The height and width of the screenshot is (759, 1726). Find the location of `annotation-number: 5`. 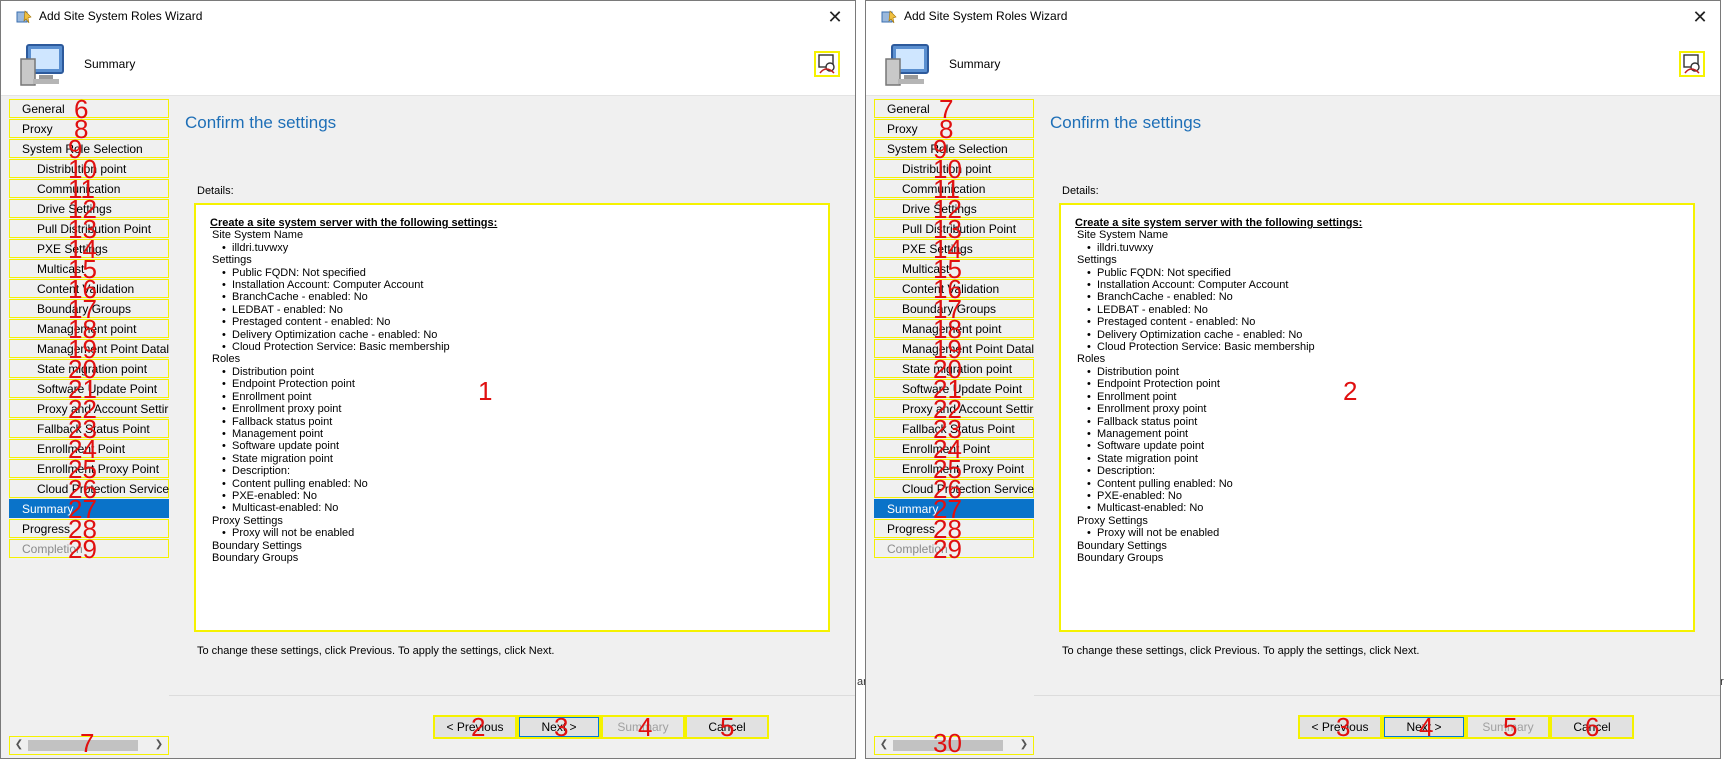

annotation-number: 5 is located at coordinates (727, 727).